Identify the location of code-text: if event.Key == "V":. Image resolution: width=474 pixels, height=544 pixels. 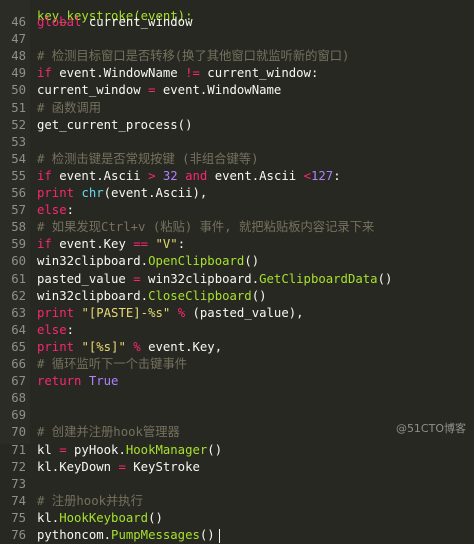
(111, 244).